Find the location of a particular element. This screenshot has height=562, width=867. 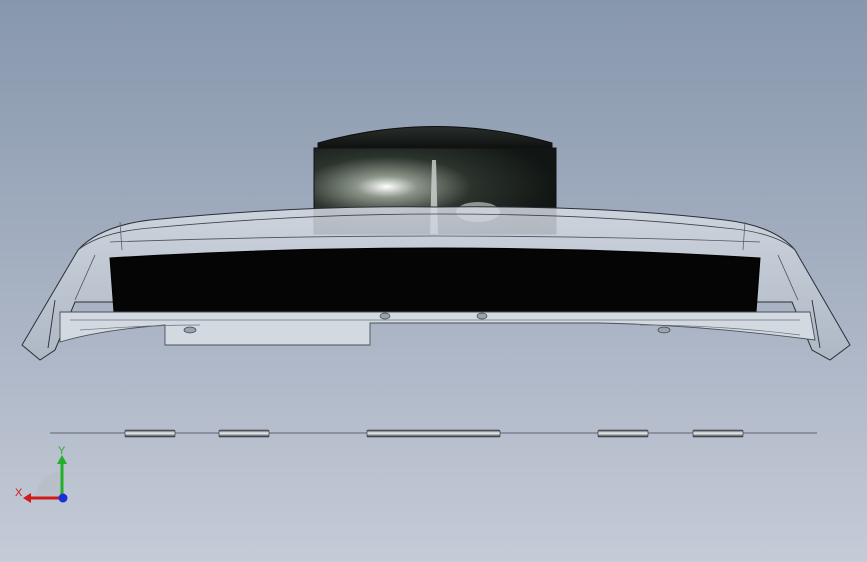

reference-triad: Y X is located at coordinates (41, 474).